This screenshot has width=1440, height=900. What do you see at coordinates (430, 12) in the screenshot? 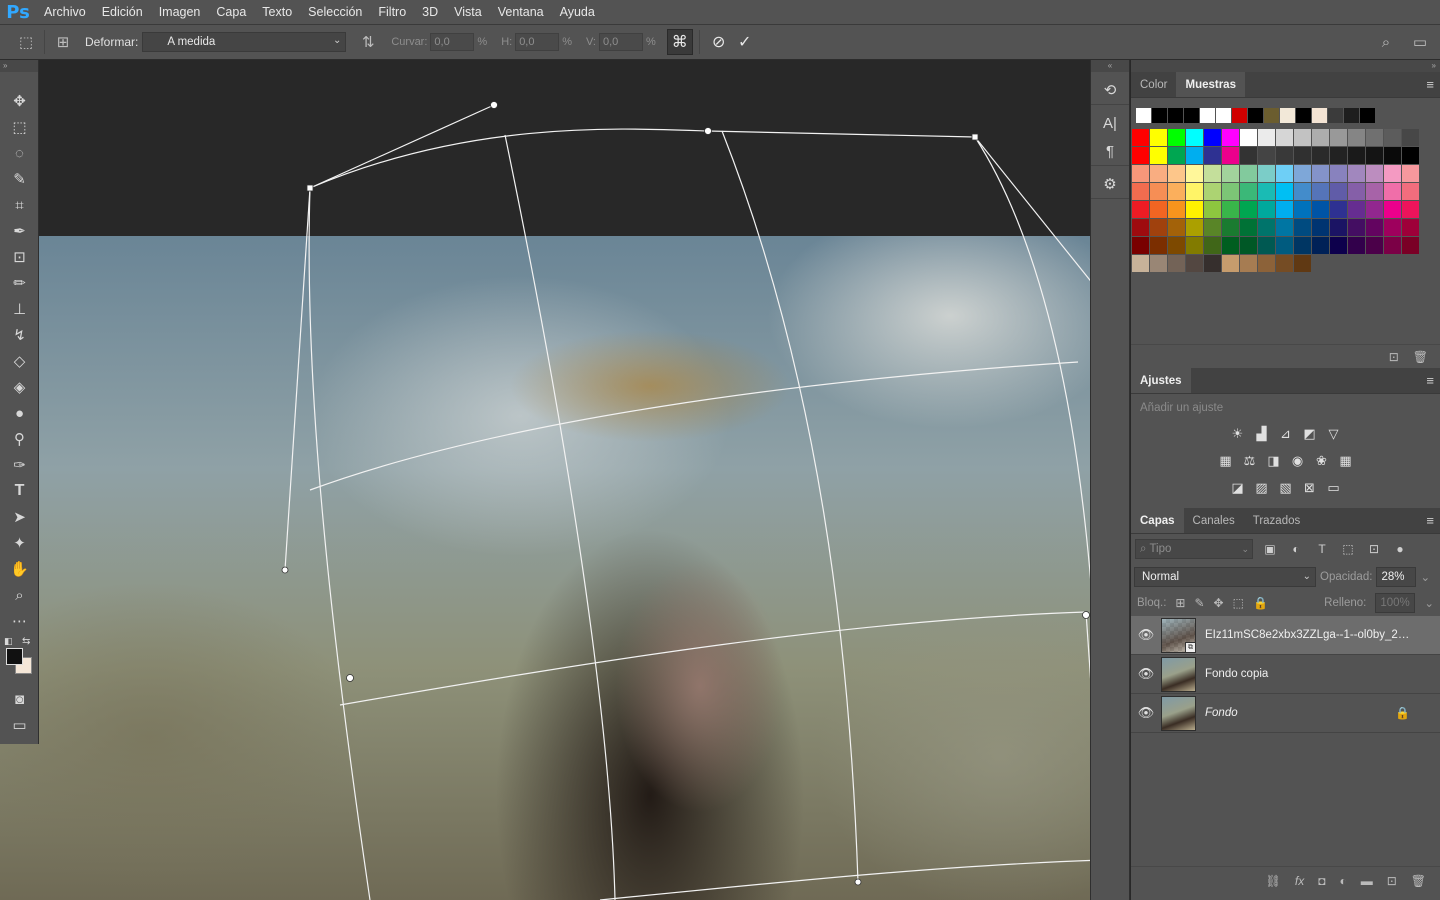
I see `menu-3d: 3D` at bounding box center [430, 12].